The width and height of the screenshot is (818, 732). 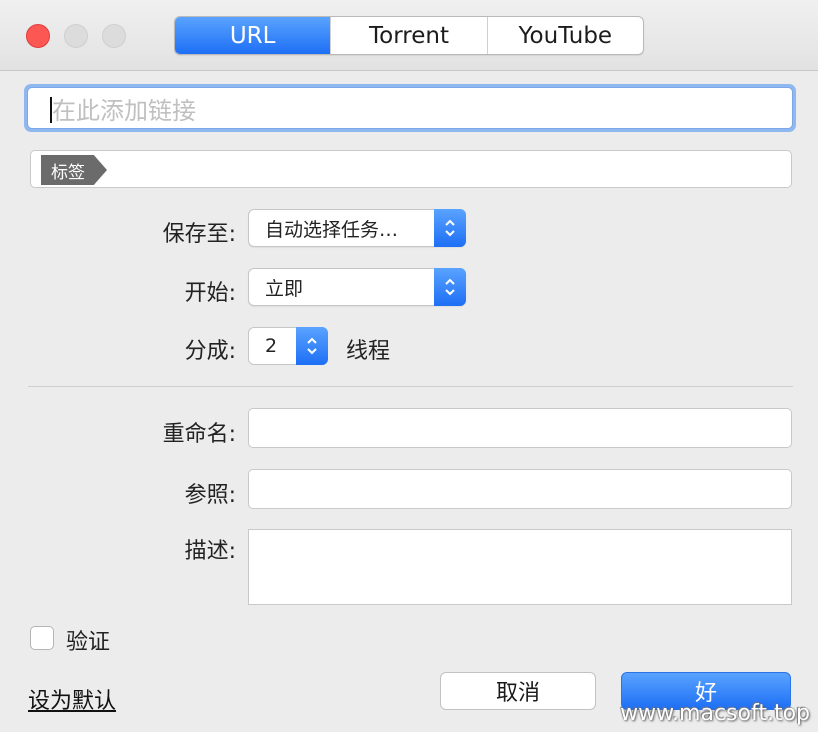 What do you see at coordinates (76, 36) in the screenshot?
I see `minimize-window-button` at bounding box center [76, 36].